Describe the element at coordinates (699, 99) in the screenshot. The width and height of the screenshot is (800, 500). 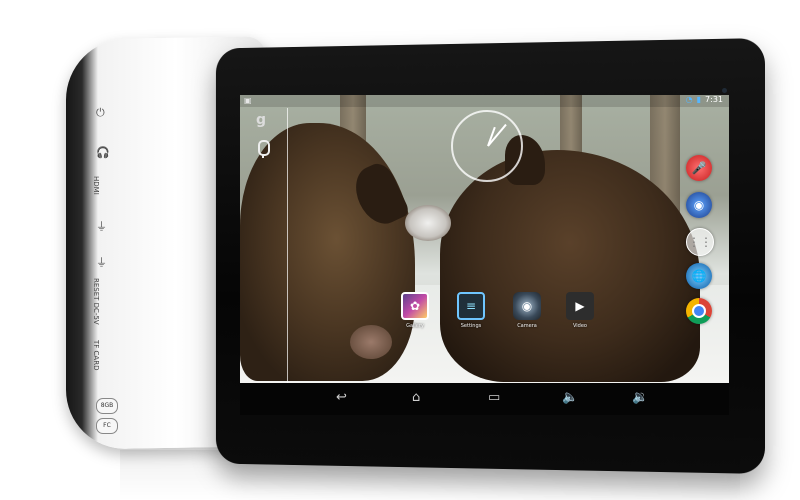
I see `battery-icon: ▮` at that location.